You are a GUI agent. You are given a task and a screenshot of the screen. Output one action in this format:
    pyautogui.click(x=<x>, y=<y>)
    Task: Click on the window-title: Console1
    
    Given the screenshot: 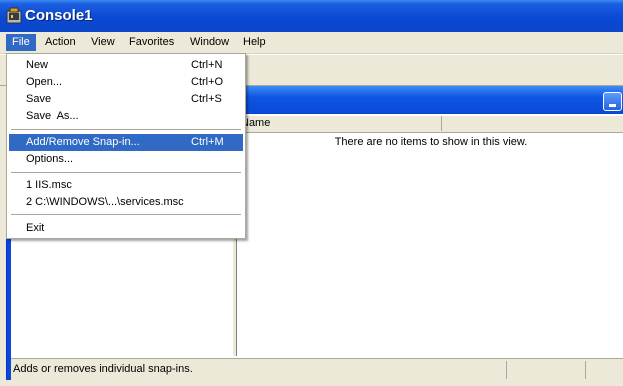 What is the action you would take?
    pyautogui.click(x=59, y=15)
    